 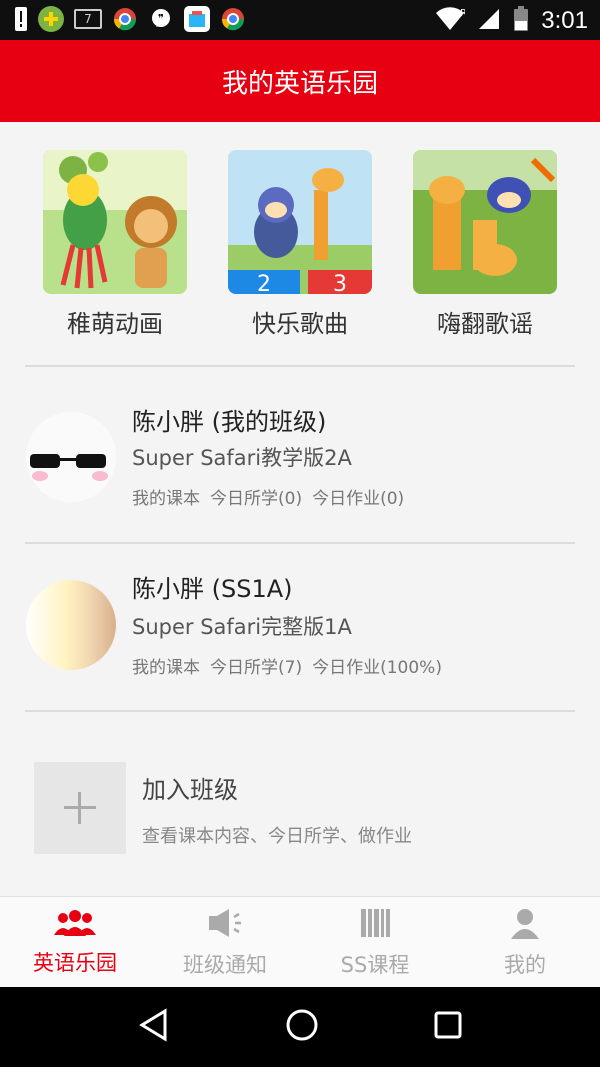 I want to click on bottom-tab-bar: 英语乐园 班级通知 SS课程 我的, so click(x=300, y=942).